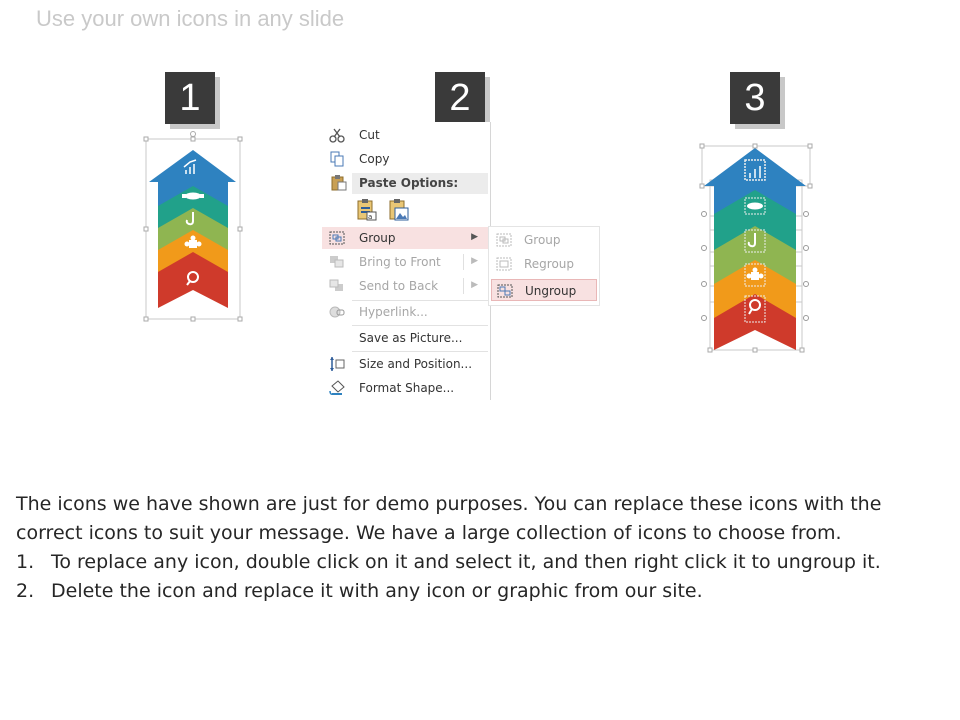  I want to click on regroup-icon, so click(504, 264).